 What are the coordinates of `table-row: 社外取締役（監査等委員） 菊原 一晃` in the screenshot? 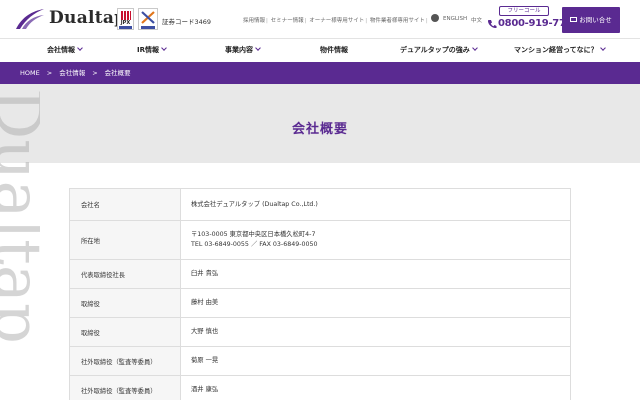 It's located at (320, 361).